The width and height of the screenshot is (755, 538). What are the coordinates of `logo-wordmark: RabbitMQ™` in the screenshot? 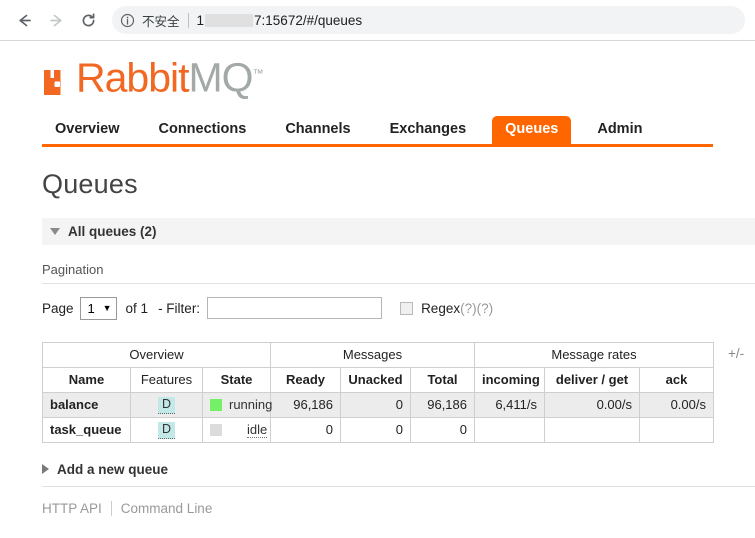 It's located at (170, 77).